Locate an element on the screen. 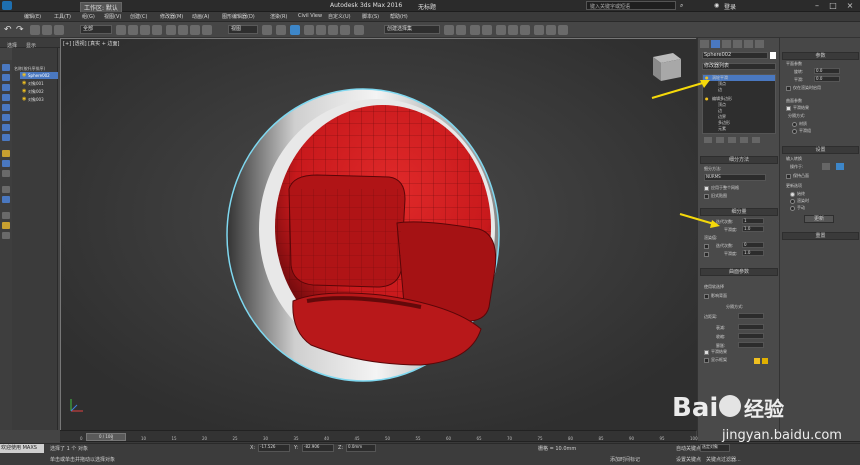  render-iterations-checkbox is located at coordinates (706, 246).